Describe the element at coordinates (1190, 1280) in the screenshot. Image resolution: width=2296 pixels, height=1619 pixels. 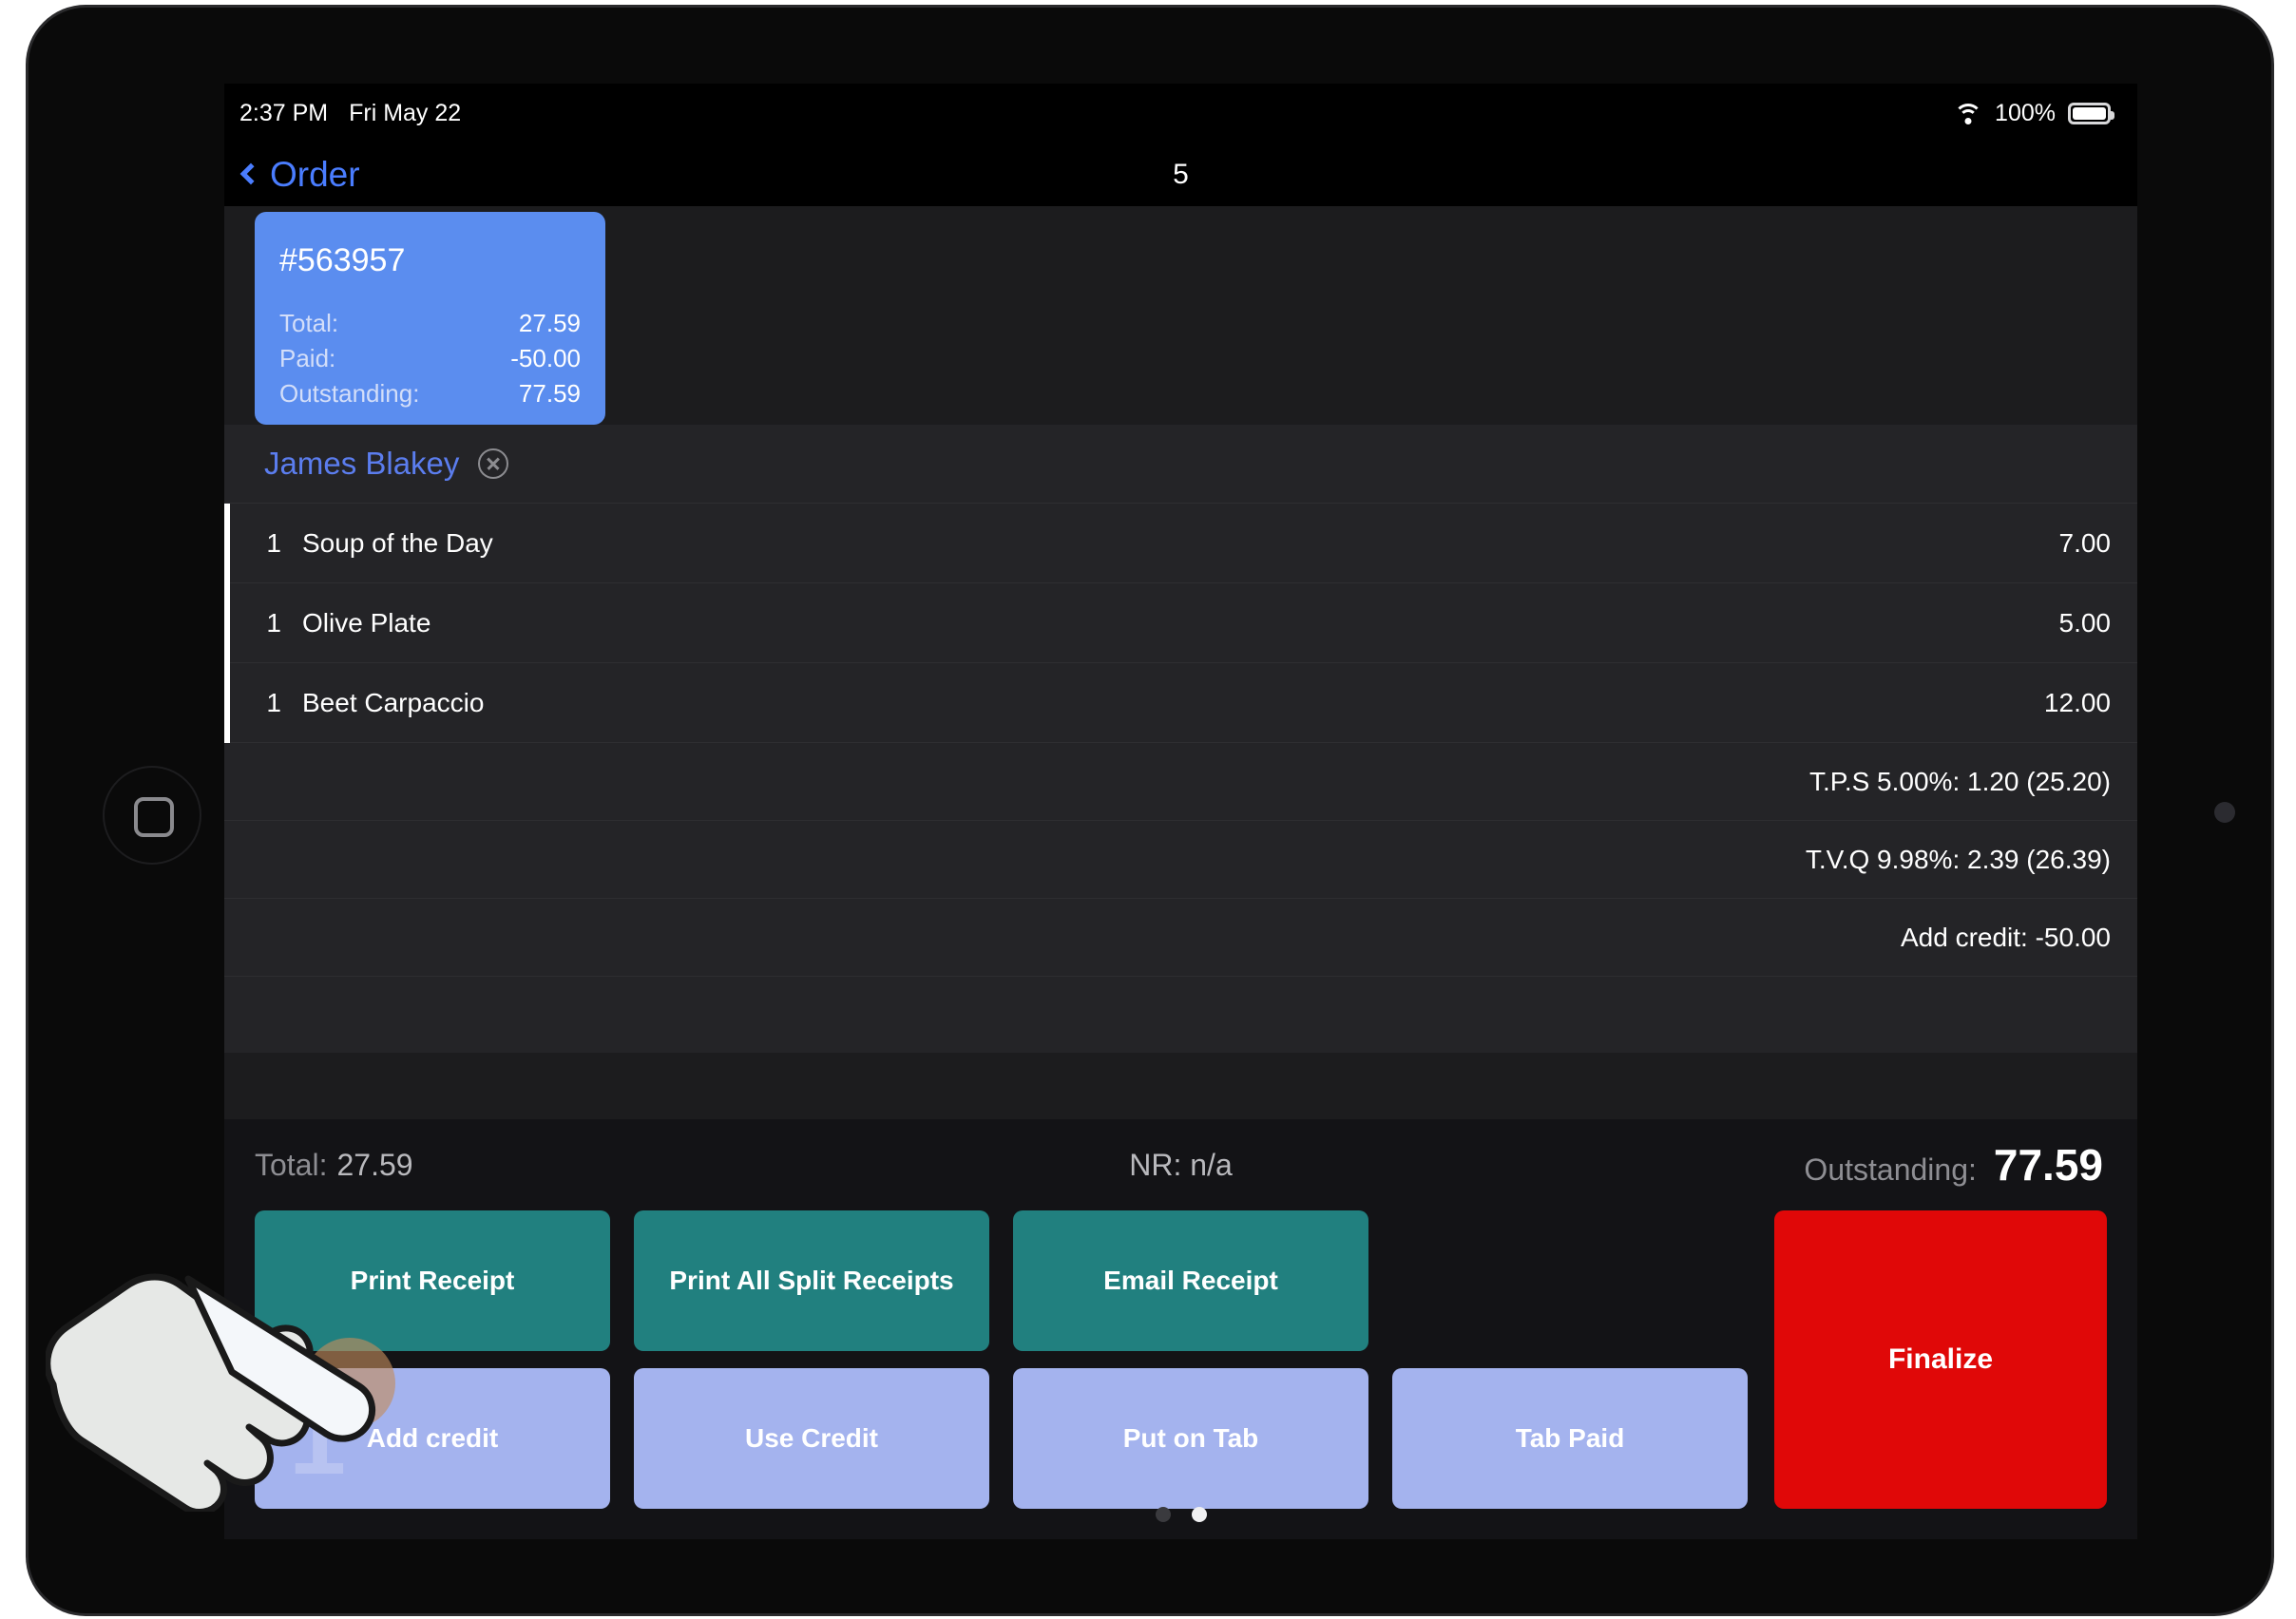
I see `email-receipt-button: Email Receipt` at that location.